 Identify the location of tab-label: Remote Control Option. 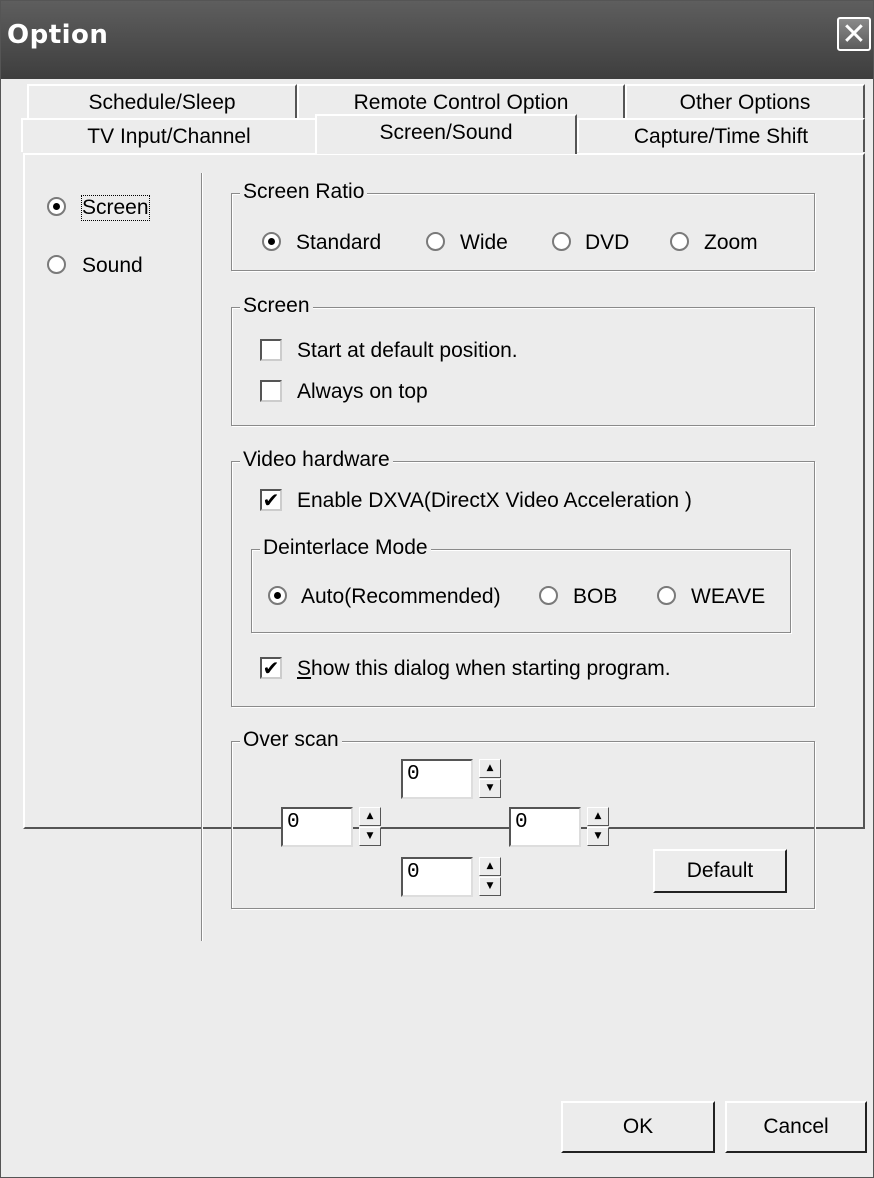
(461, 102).